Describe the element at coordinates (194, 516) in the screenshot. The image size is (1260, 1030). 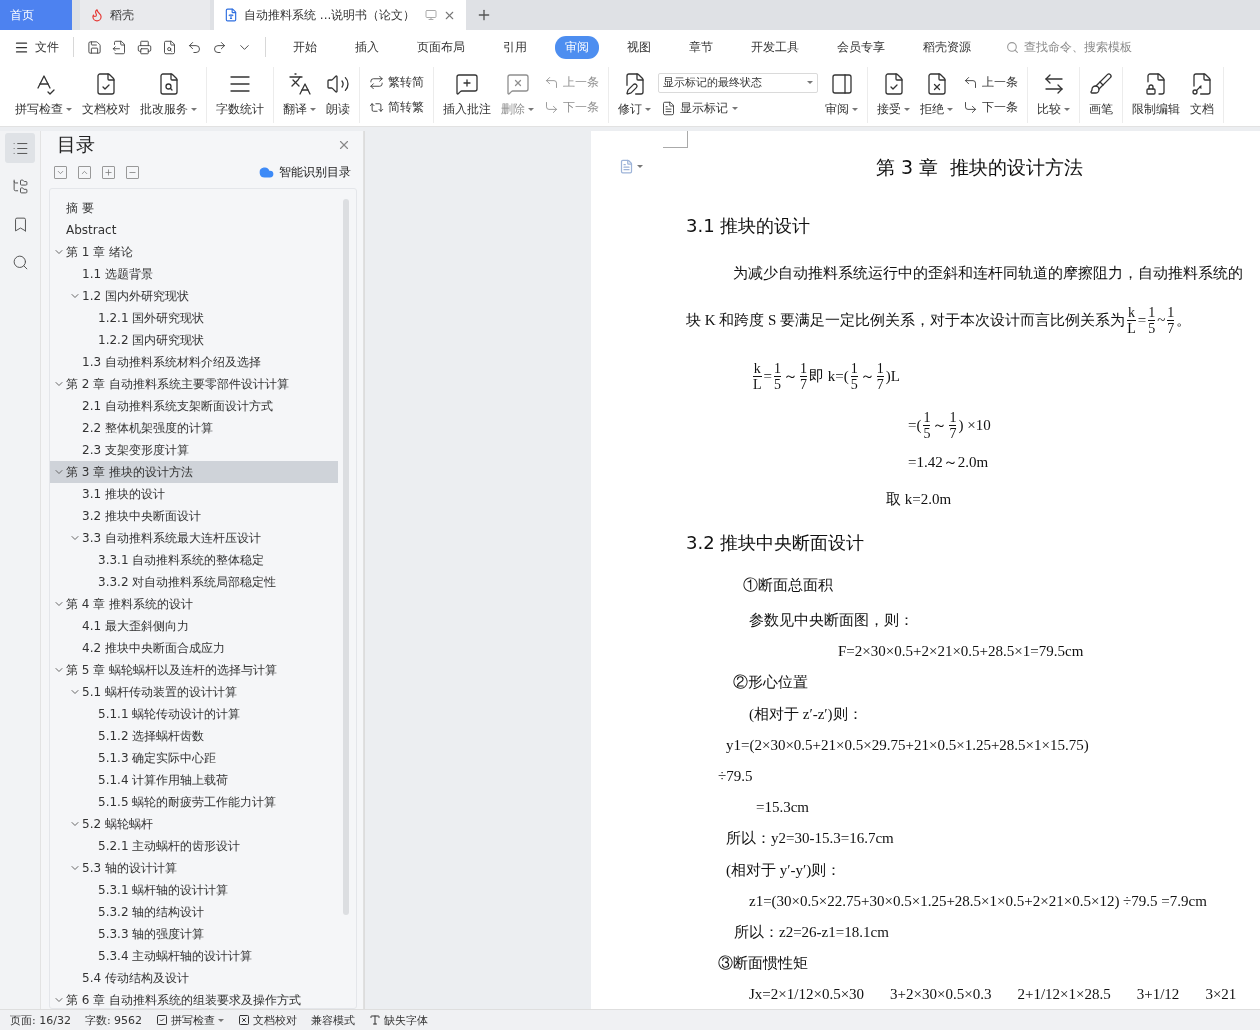
I see `toc-item: 3.2 推块中央断面设计` at that location.